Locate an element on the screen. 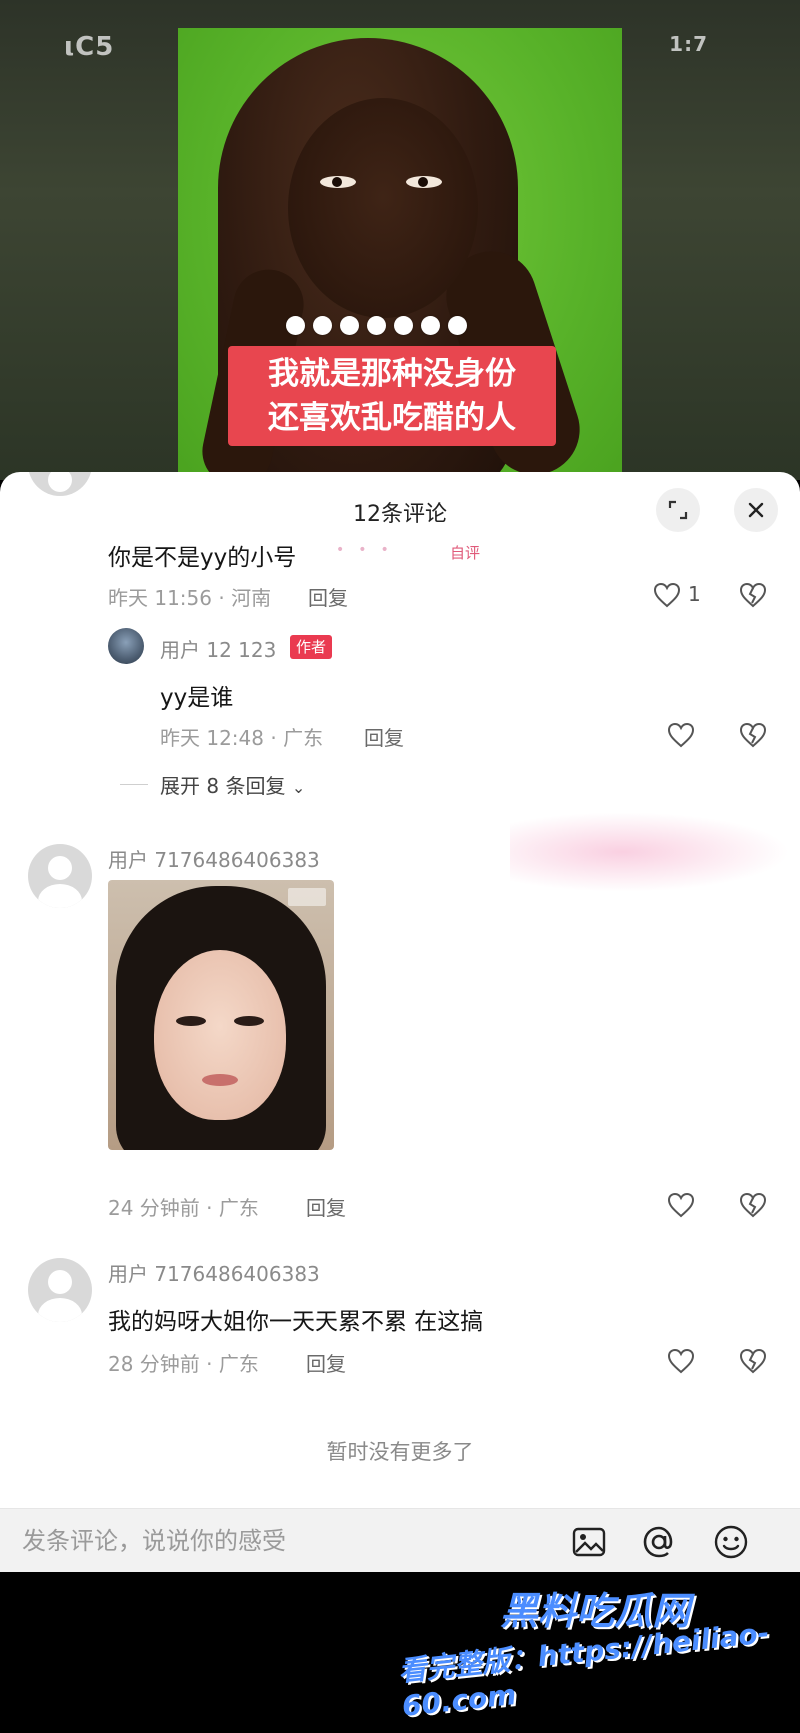  carousel-indicator is located at coordinates (376, 325).